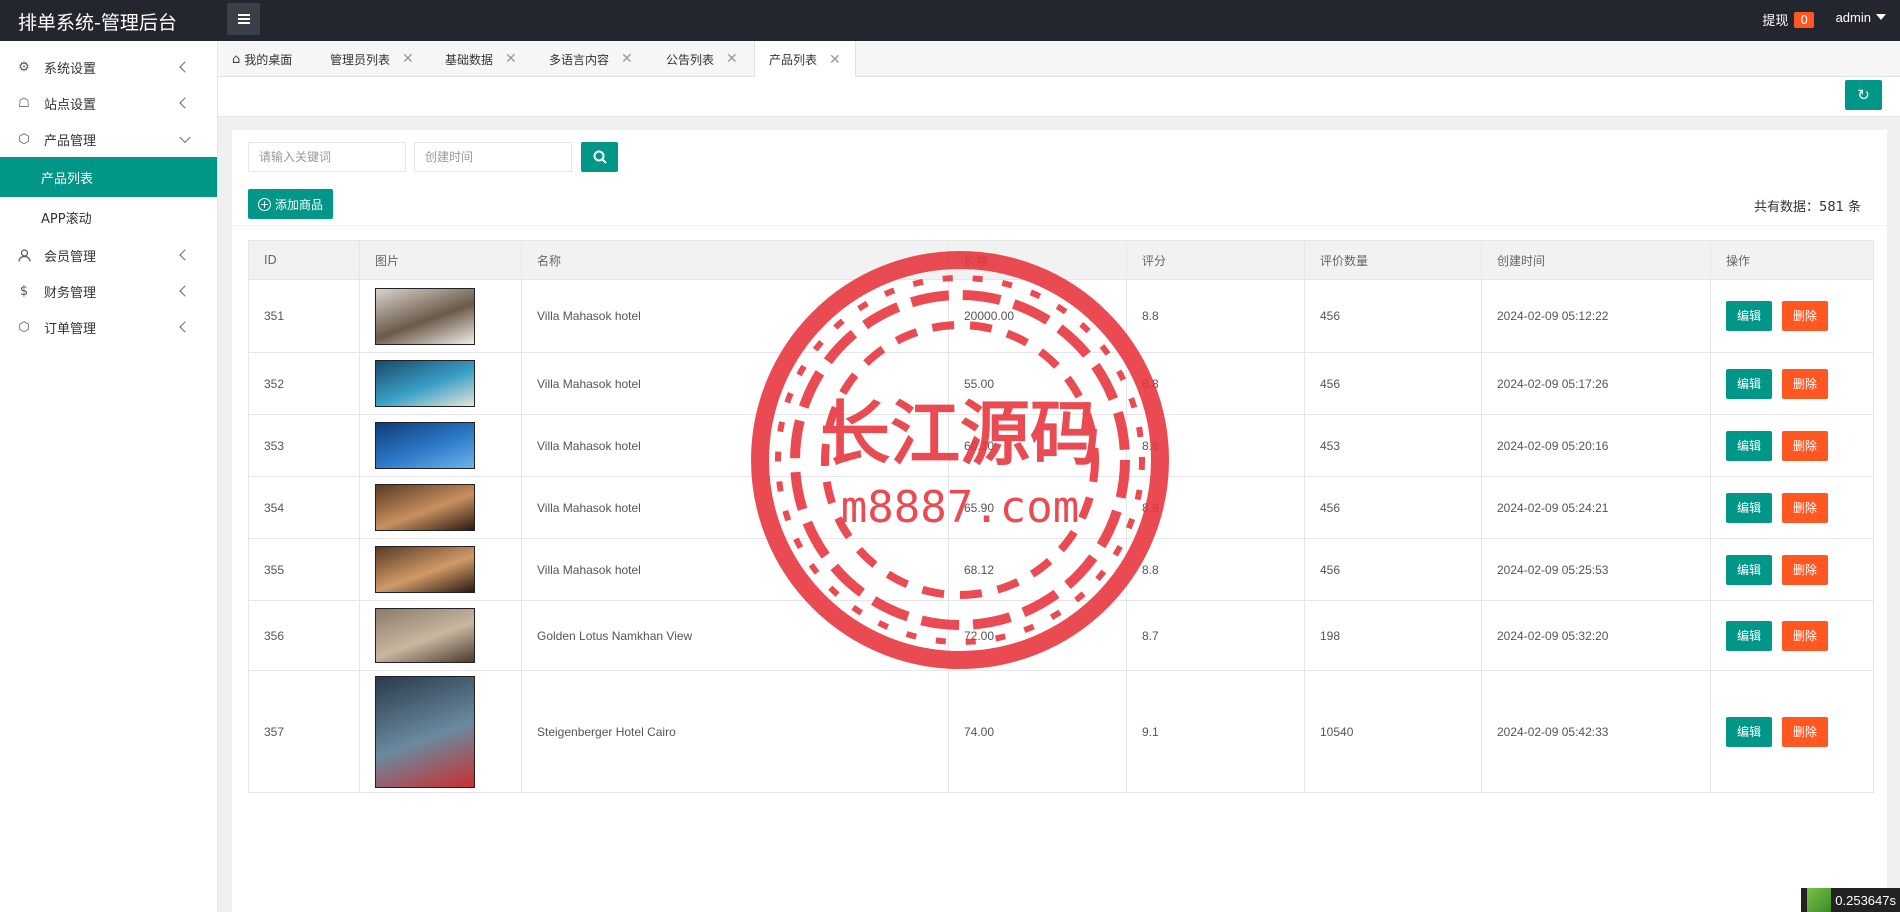  I want to click on sidebar-item-label: 系统设置, so click(70, 69).